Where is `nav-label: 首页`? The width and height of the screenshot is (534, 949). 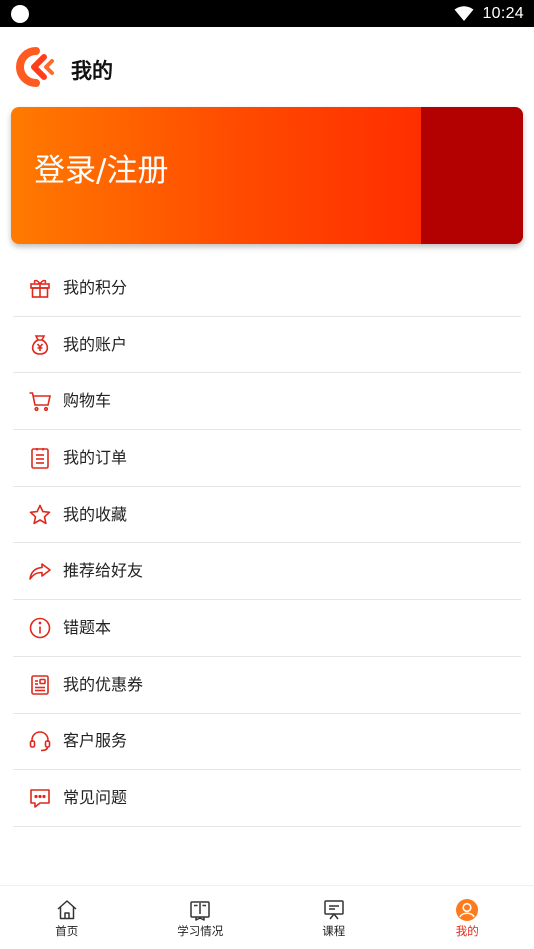 nav-label: 首页 is located at coordinates (67, 931).